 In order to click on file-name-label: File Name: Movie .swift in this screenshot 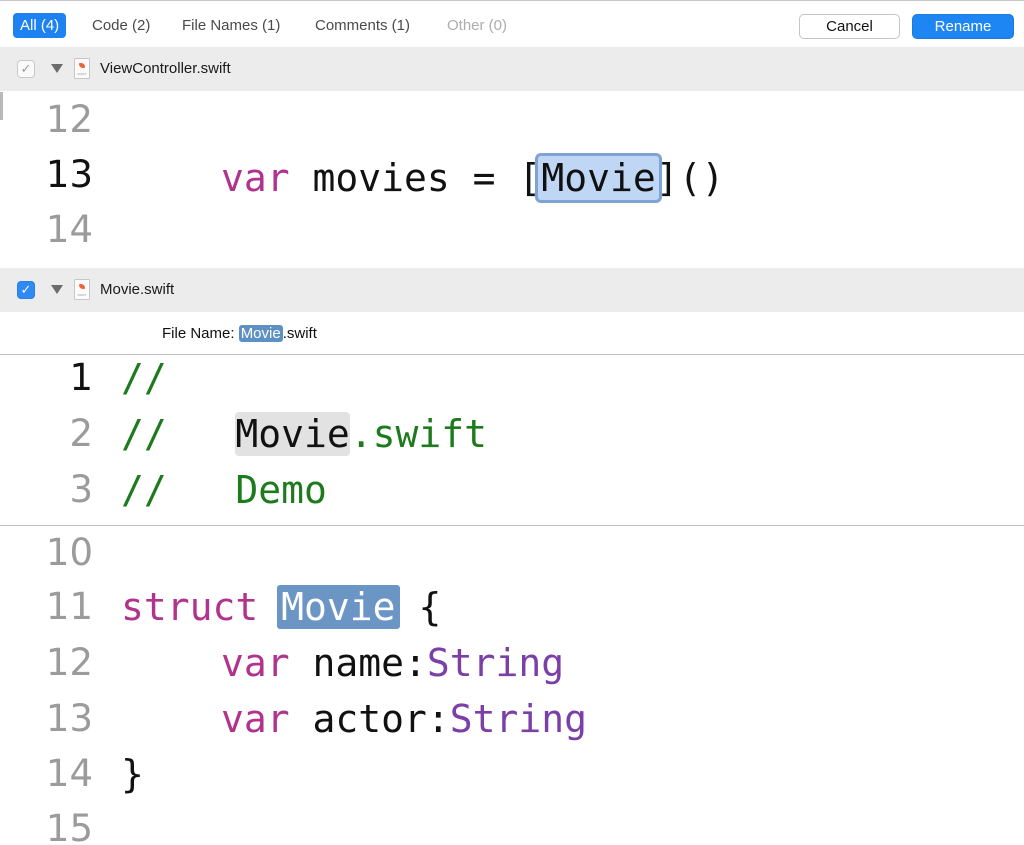, I will do `click(239, 333)`.